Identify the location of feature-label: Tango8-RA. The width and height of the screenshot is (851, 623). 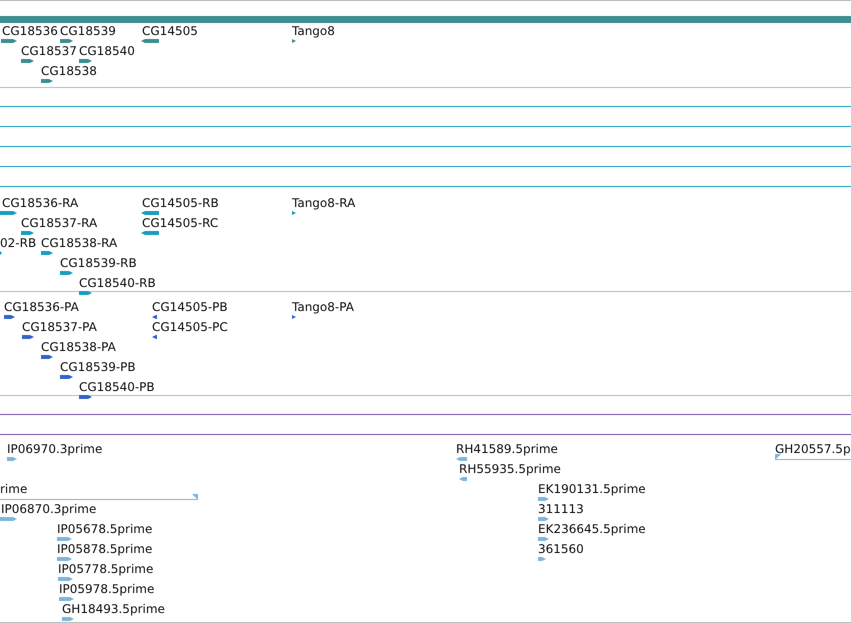
(324, 203).